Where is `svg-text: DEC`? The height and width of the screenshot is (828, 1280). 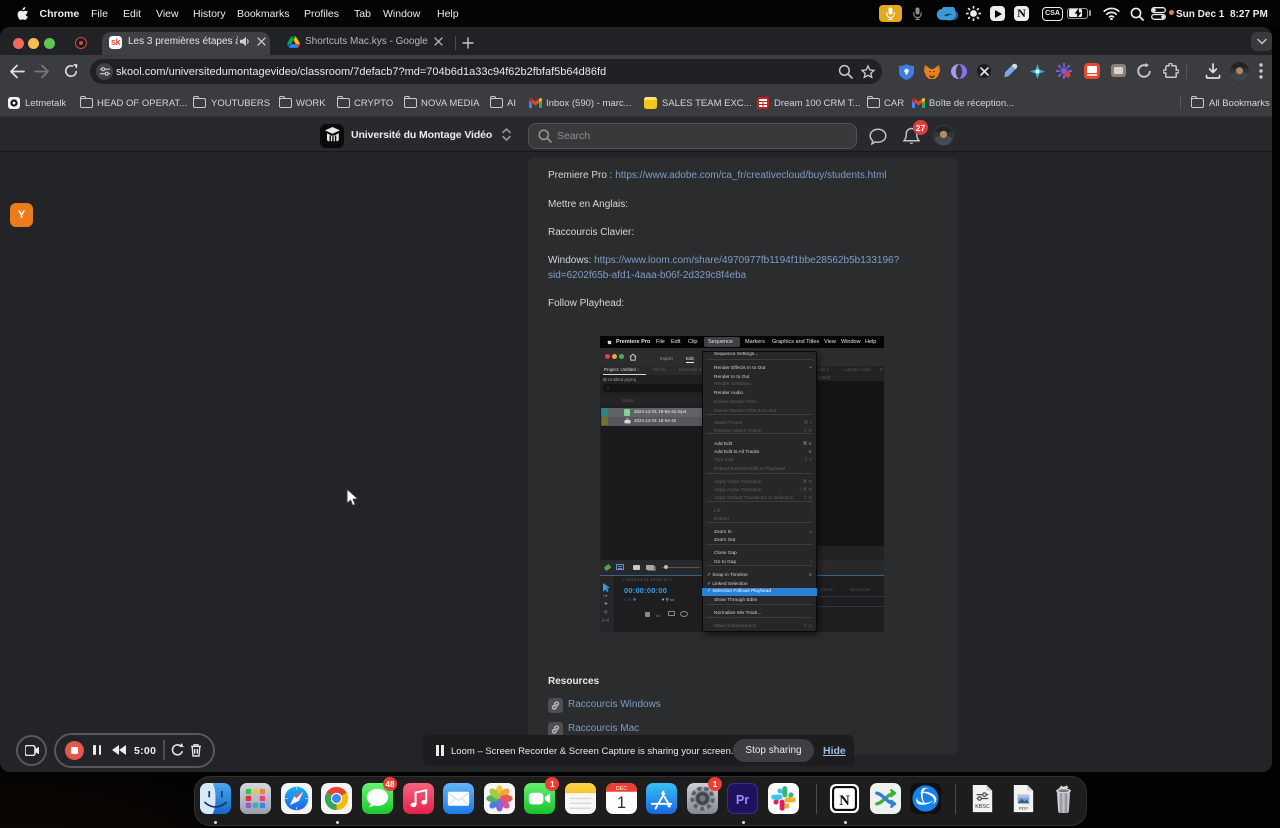
svg-text: DEC is located at coordinates (620, 789).